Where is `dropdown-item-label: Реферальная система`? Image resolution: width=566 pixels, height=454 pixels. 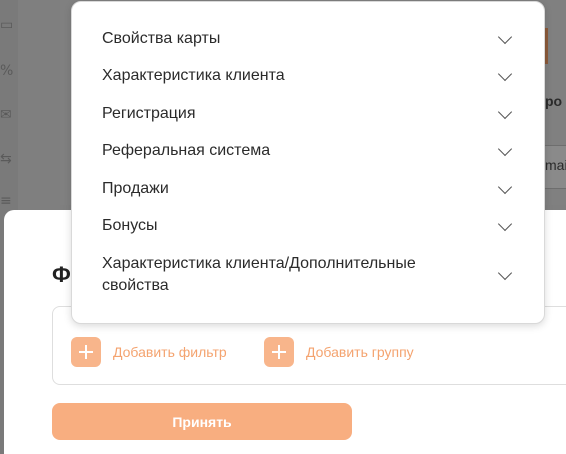 dropdown-item-label: Реферальная система is located at coordinates (186, 150).